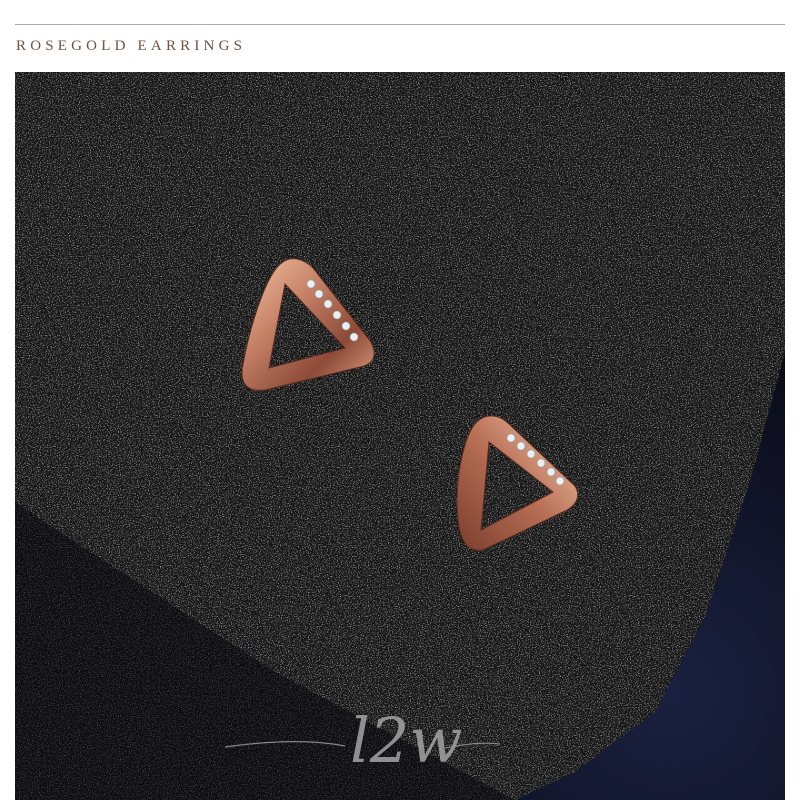 This screenshot has width=800, height=800. I want to click on watermark-text: l2w, so click(406, 740).